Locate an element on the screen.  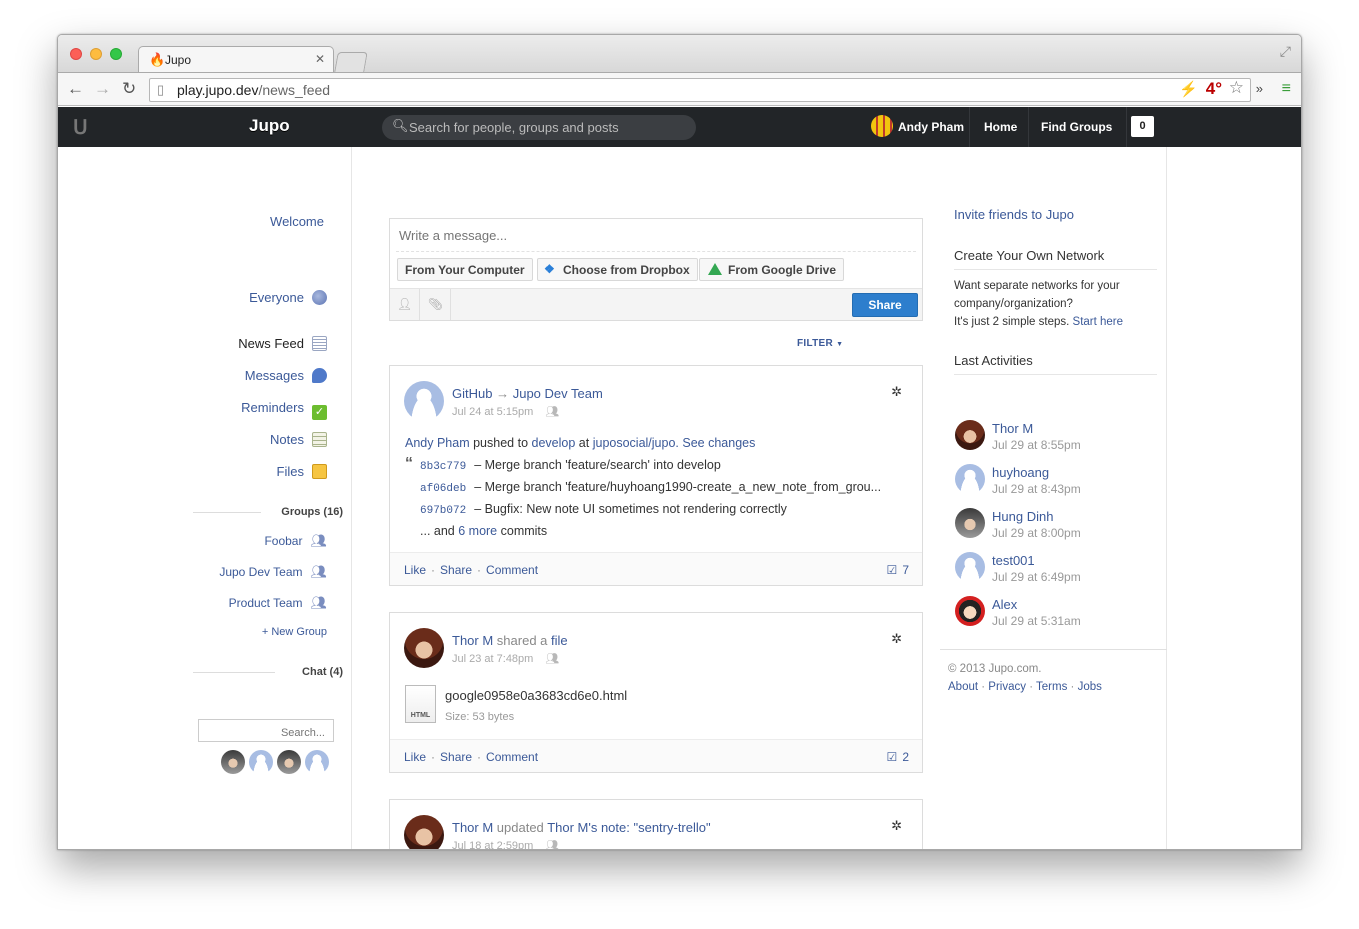
sidebar-group-product-team: Product Team 👥︎ is located at coordinates (278, 603).